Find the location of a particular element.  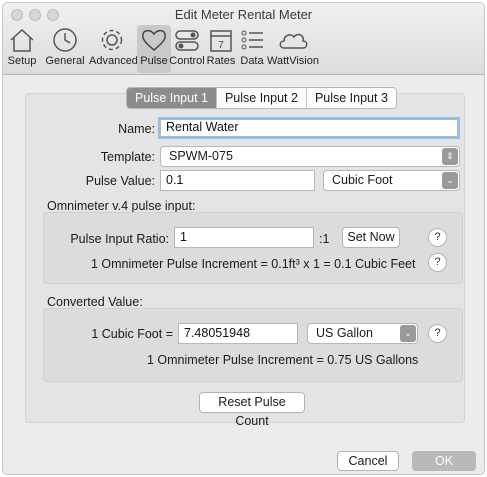

toolbar-item-pulse: Pulse is located at coordinates (154, 49).